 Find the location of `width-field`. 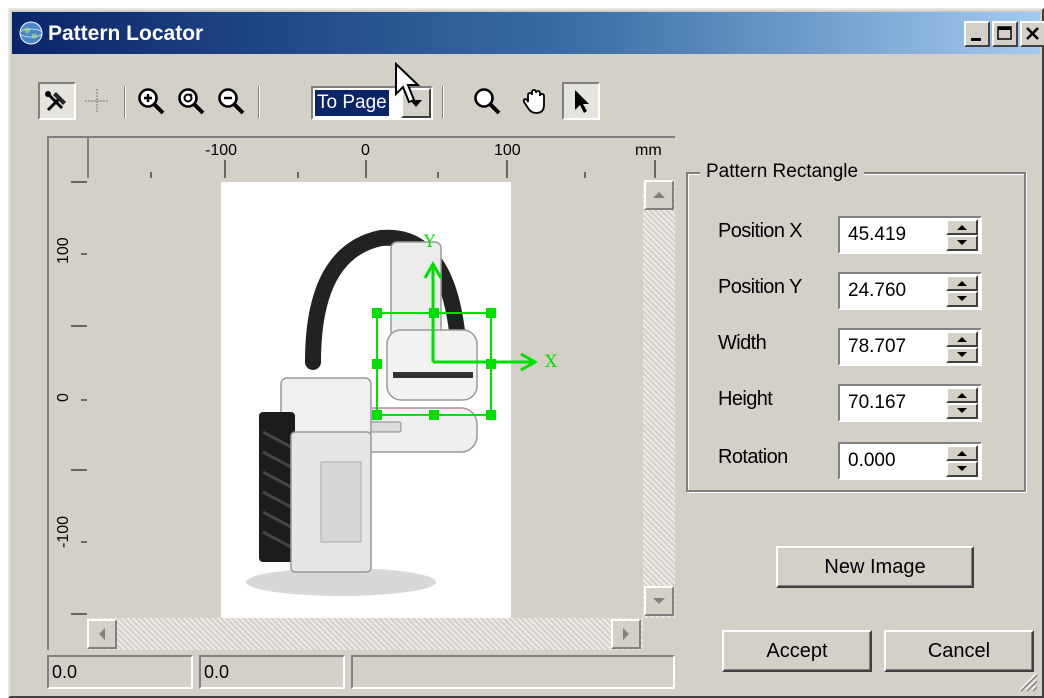

width-field is located at coordinates (910, 347).